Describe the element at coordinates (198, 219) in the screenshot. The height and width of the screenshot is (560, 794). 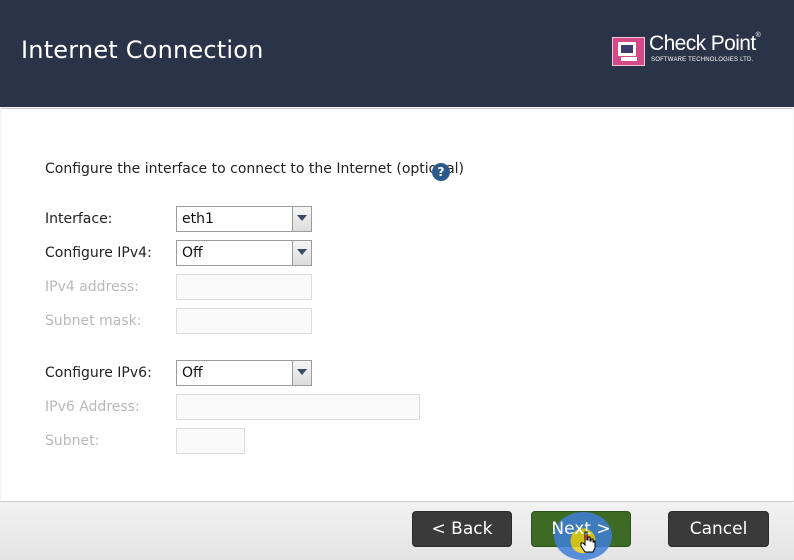
I see `interface-select-value: eth1` at that location.